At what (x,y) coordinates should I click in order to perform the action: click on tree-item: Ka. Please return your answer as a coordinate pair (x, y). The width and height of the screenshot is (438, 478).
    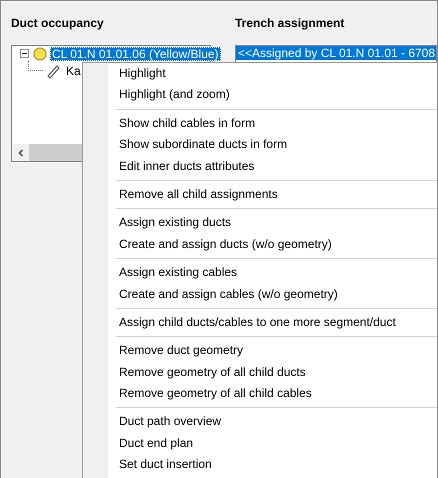
    Looking at the image, I should click on (73, 71).